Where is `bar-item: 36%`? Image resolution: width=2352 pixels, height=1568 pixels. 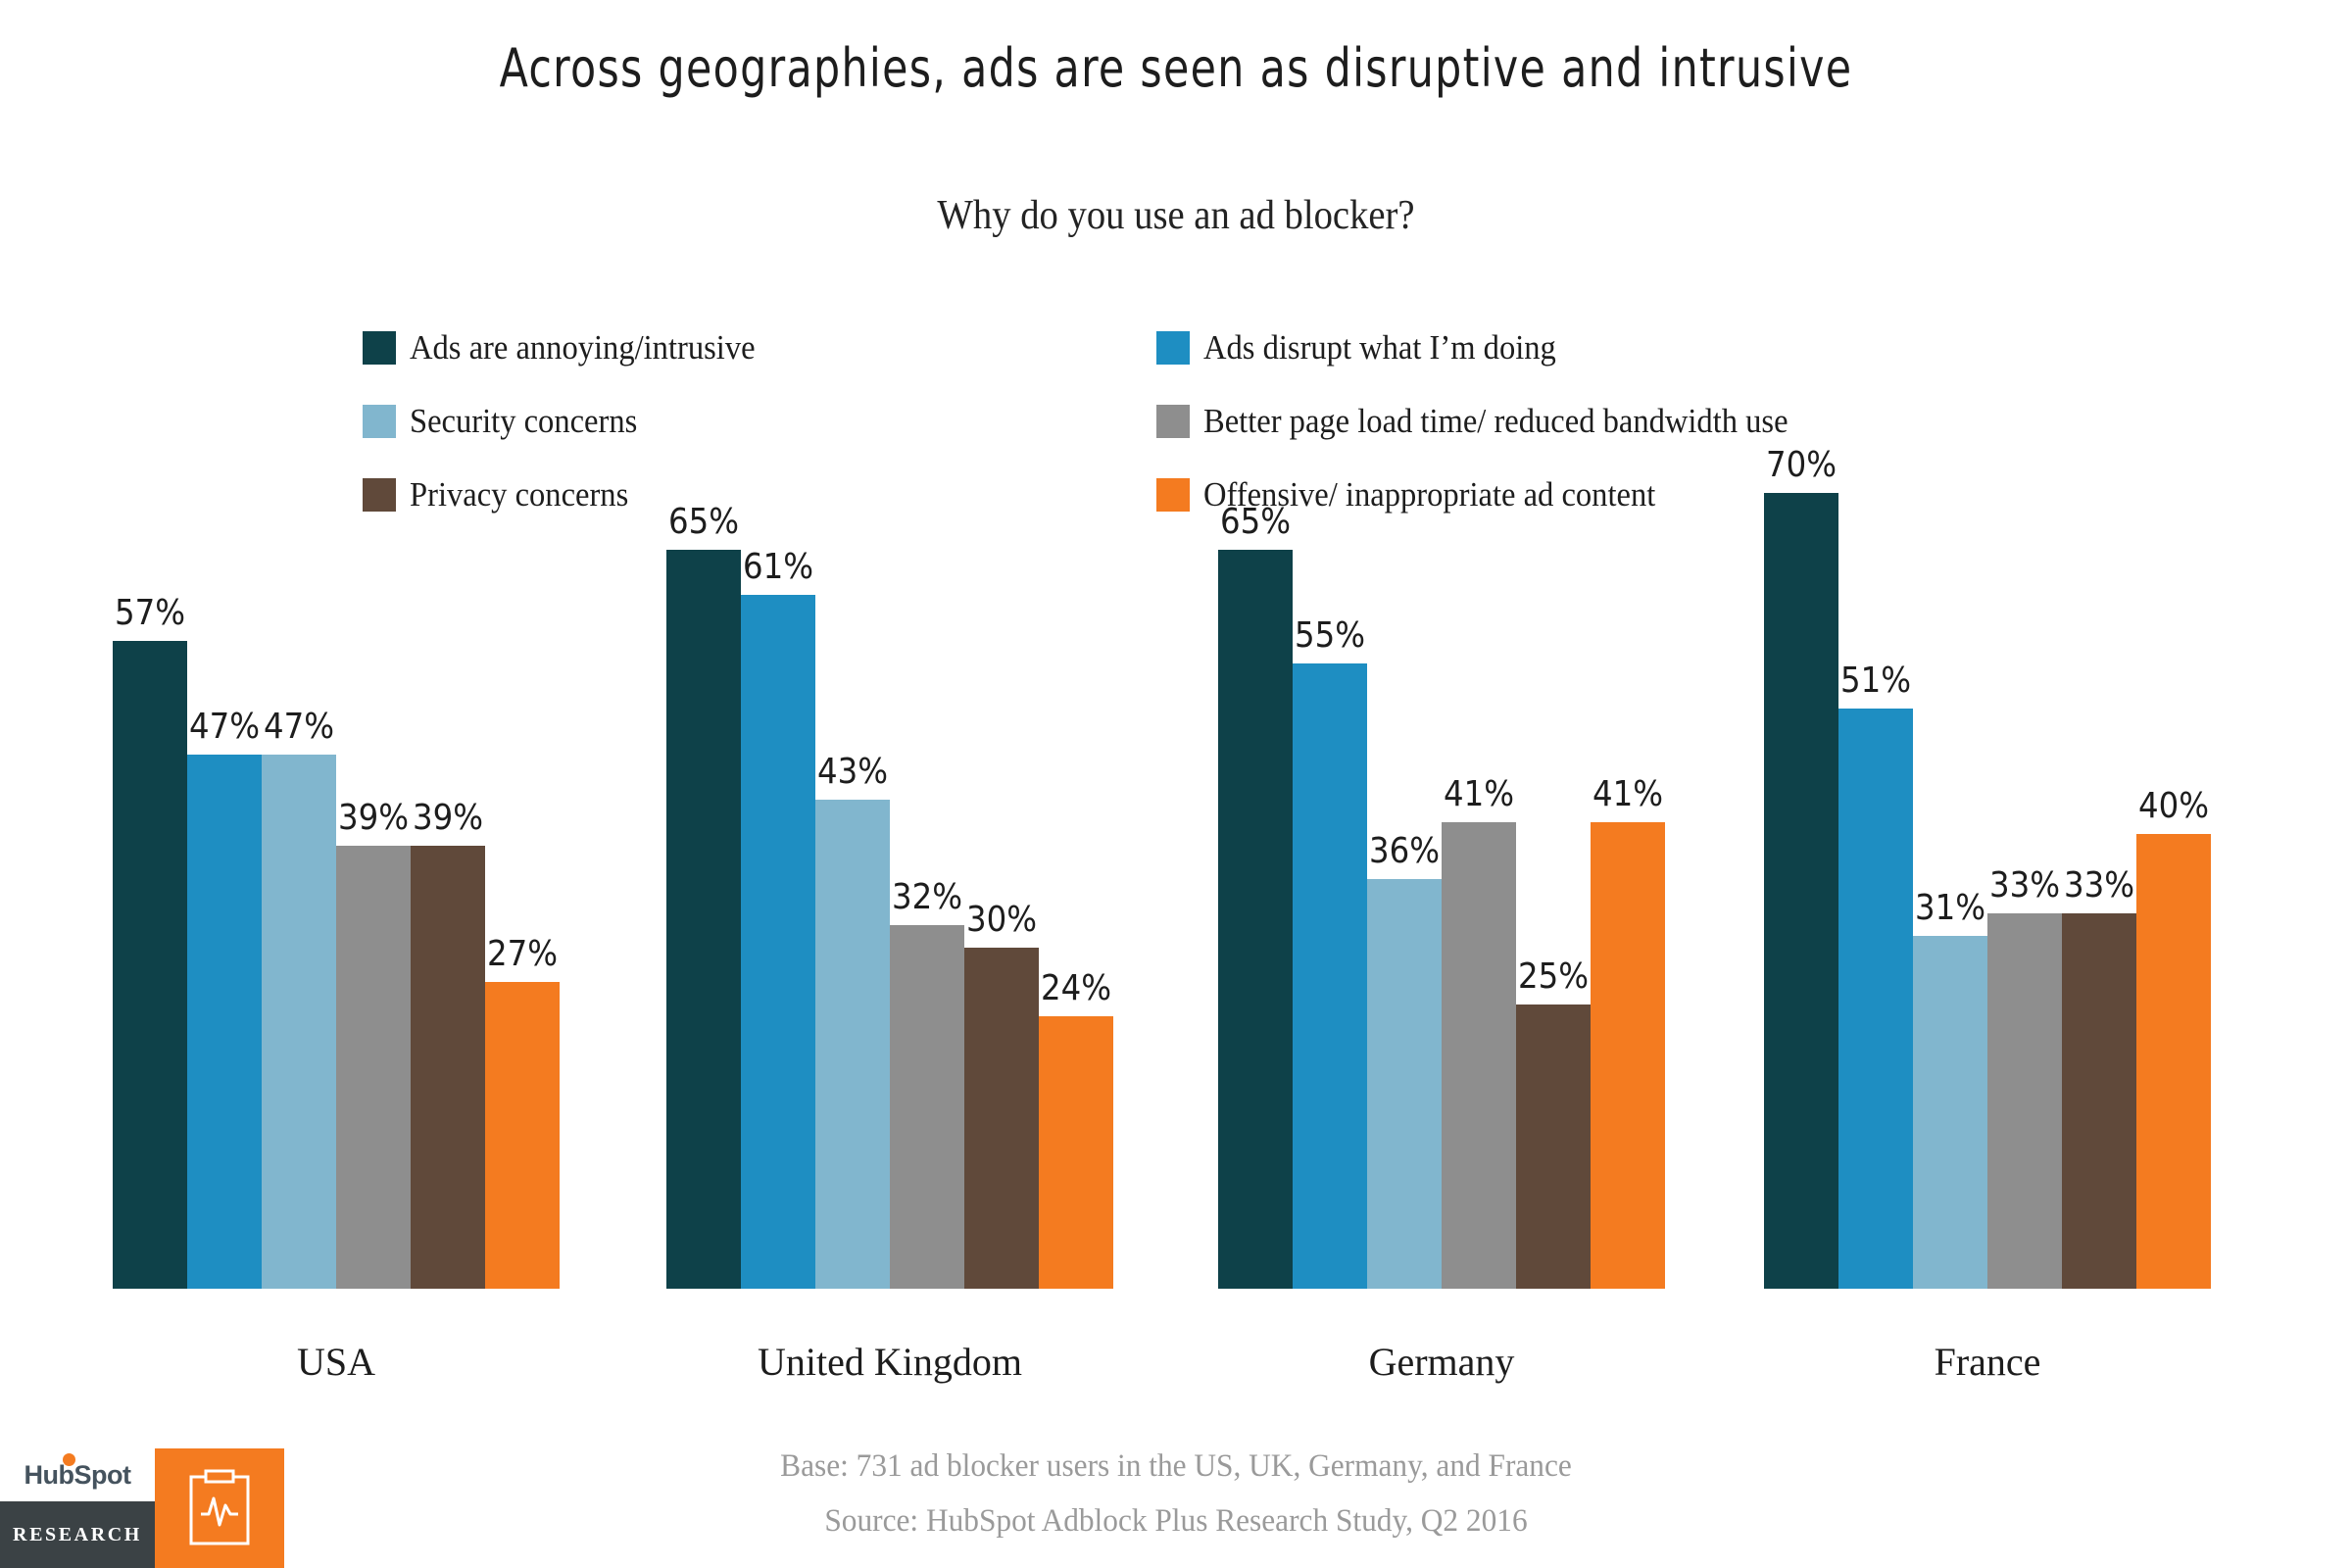 bar-item: 36% is located at coordinates (1404, 1061).